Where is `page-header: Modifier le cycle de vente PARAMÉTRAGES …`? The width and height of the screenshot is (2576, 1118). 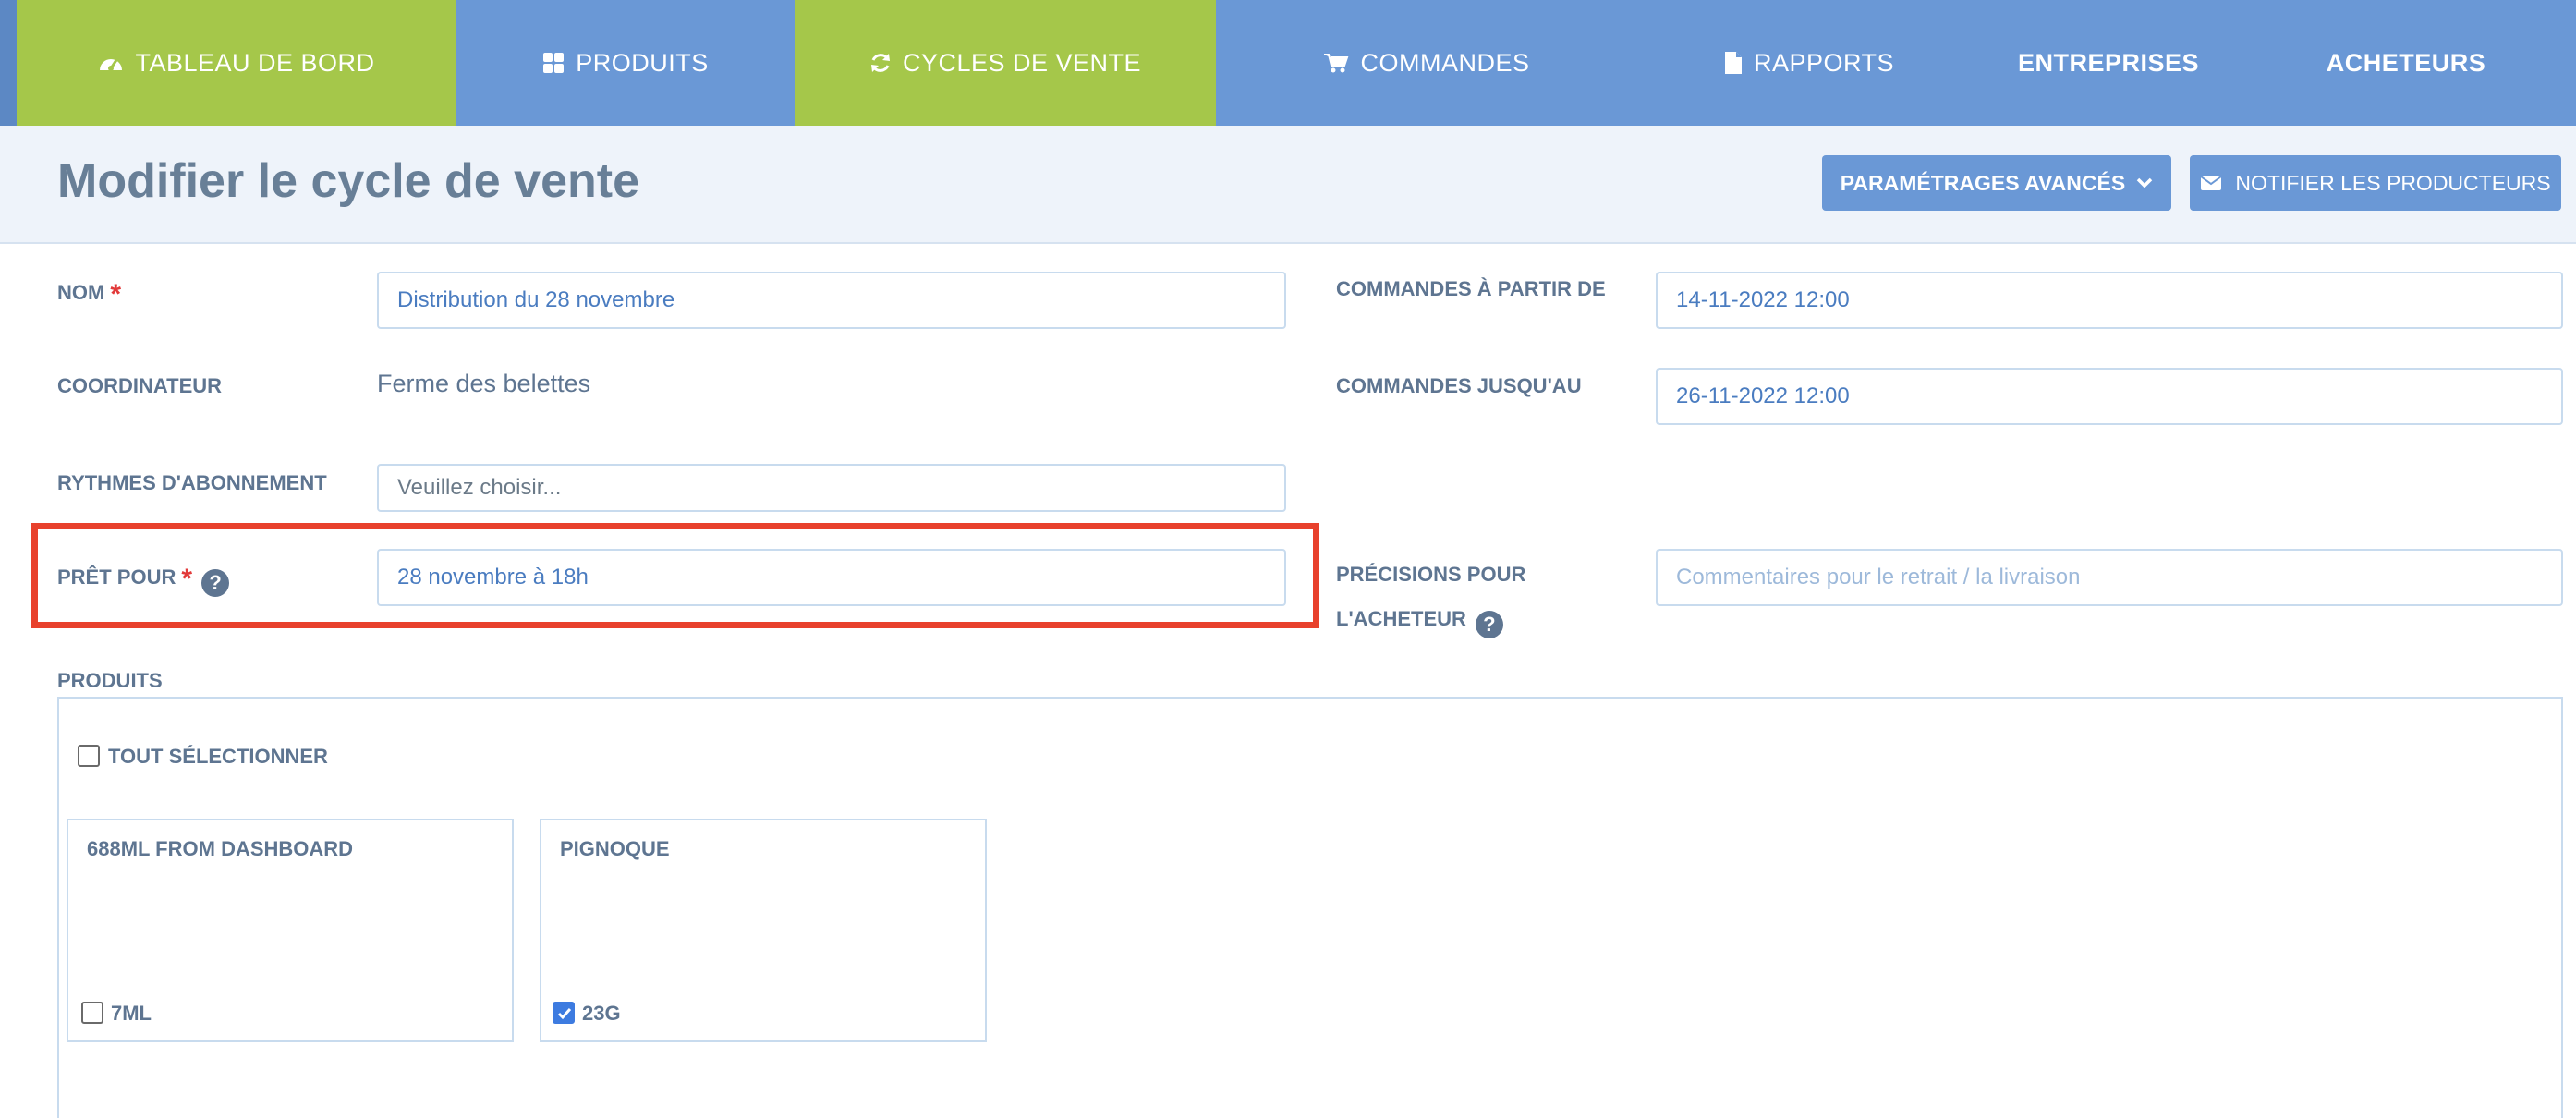 page-header: Modifier le cycle de vente PARAMÉTRAGES … is located at coordinates (1288, 185).